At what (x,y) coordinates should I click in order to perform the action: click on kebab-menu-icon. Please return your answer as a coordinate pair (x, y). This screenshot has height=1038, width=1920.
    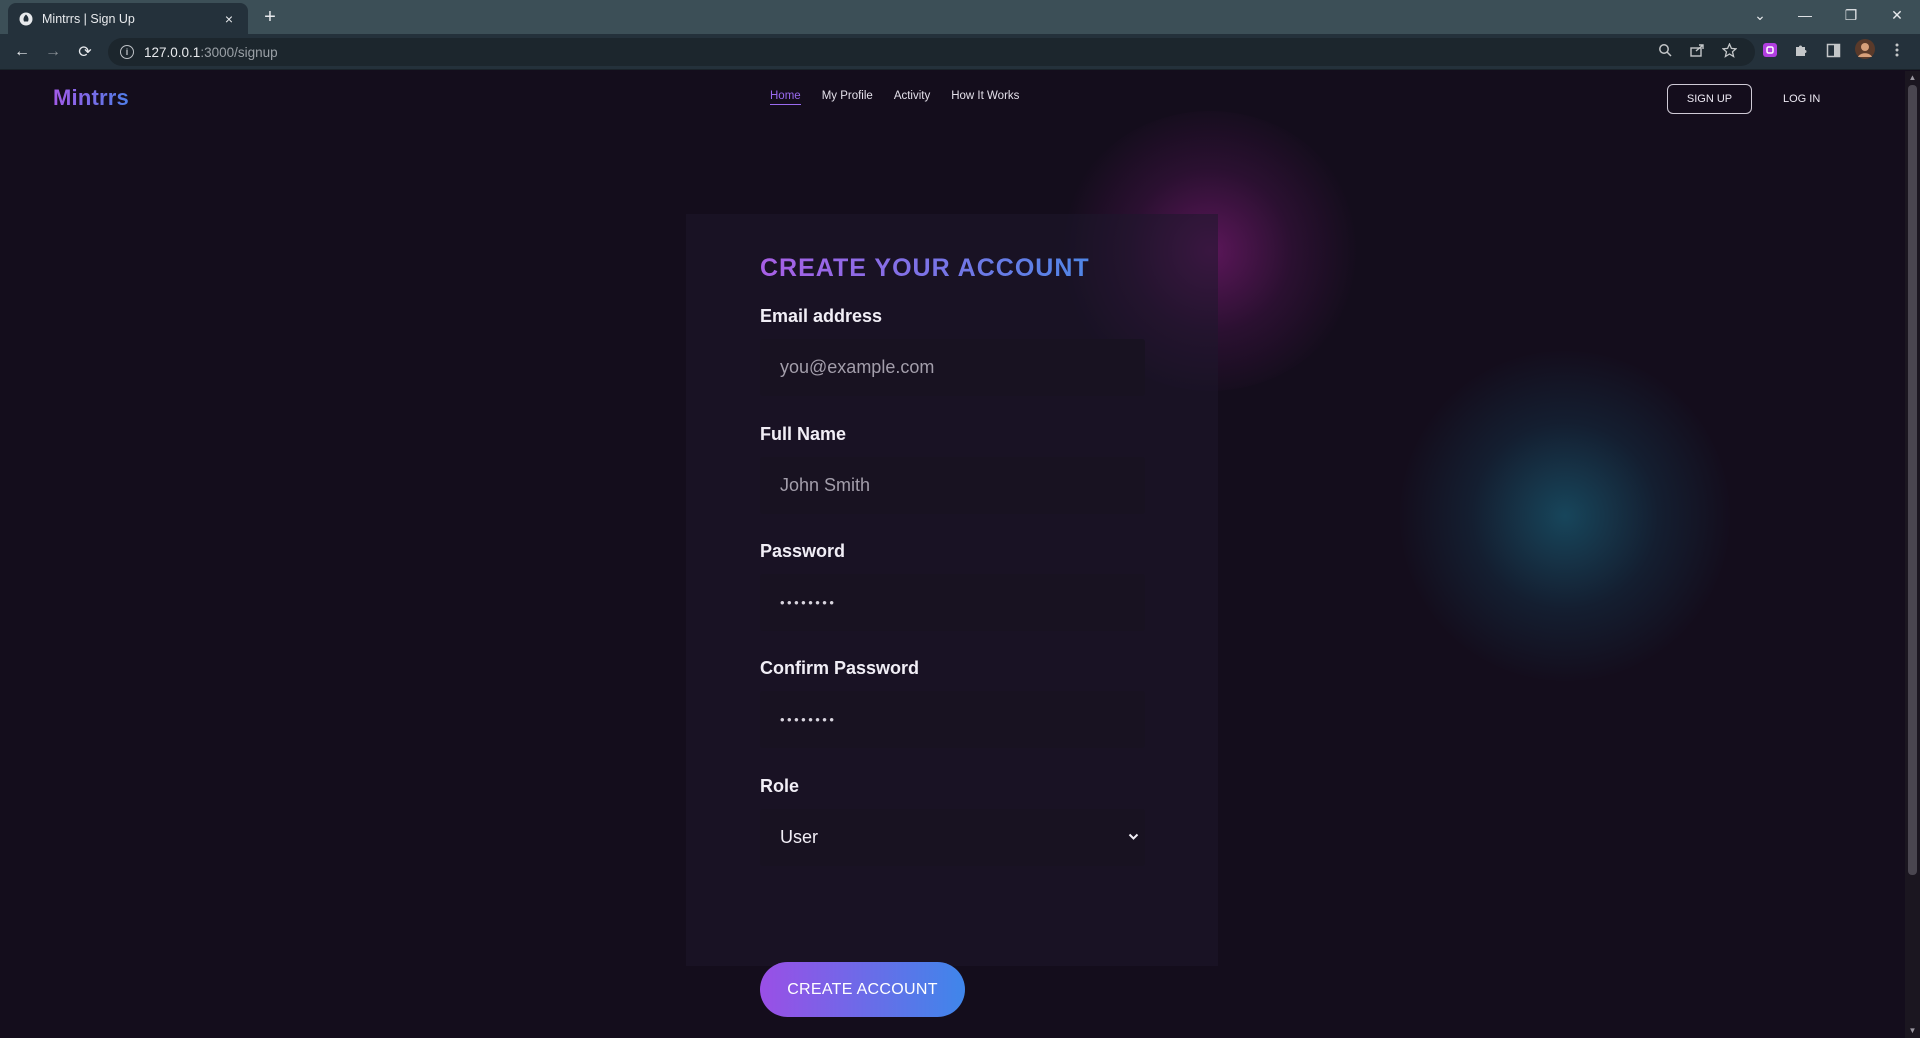
    Looking at the image, I should click on (1897, 50).